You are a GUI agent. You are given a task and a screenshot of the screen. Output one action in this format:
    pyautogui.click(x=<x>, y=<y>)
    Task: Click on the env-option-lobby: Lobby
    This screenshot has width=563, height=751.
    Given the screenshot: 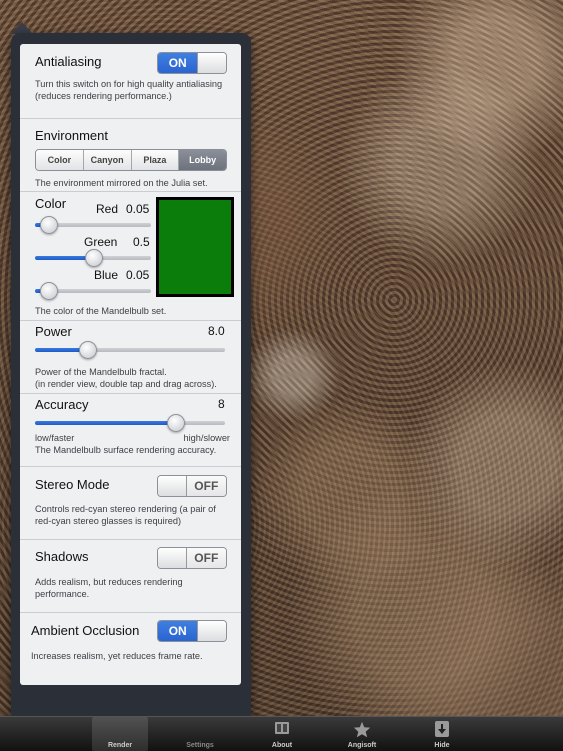 What is the action you would take?
    pyautogui.click(x=202, y=160)
    